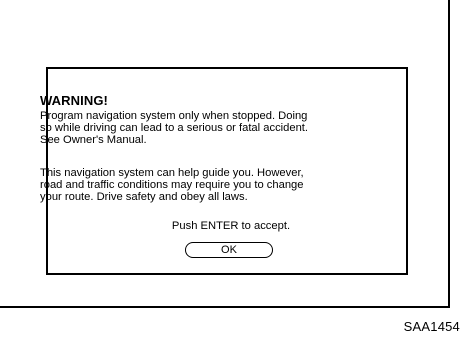 This screenshot has width=462, height=339. I want to click on figure-caption: SAA1454, so click(431, 326).